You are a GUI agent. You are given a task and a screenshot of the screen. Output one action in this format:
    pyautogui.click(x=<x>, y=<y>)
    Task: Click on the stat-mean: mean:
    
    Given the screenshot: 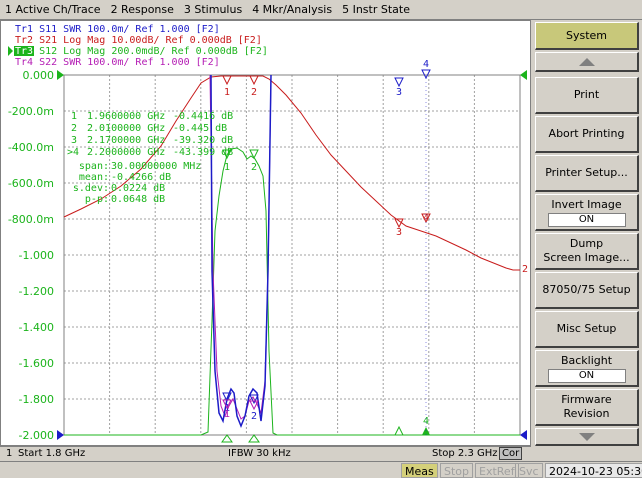 What is the action you would take?
    pyautogui.click(x=94, y=177)
    